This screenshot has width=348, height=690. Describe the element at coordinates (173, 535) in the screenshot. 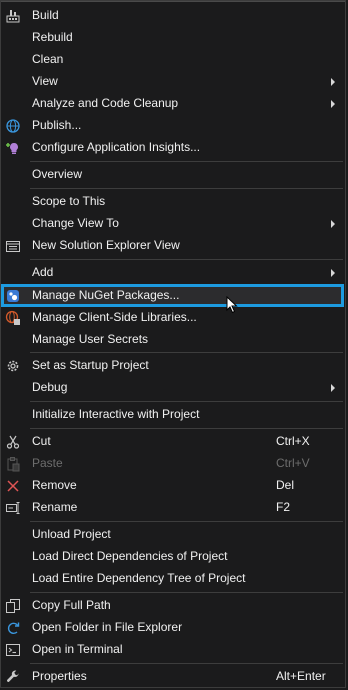

I see `menu-item-unload-project: Unload Project` at that location.